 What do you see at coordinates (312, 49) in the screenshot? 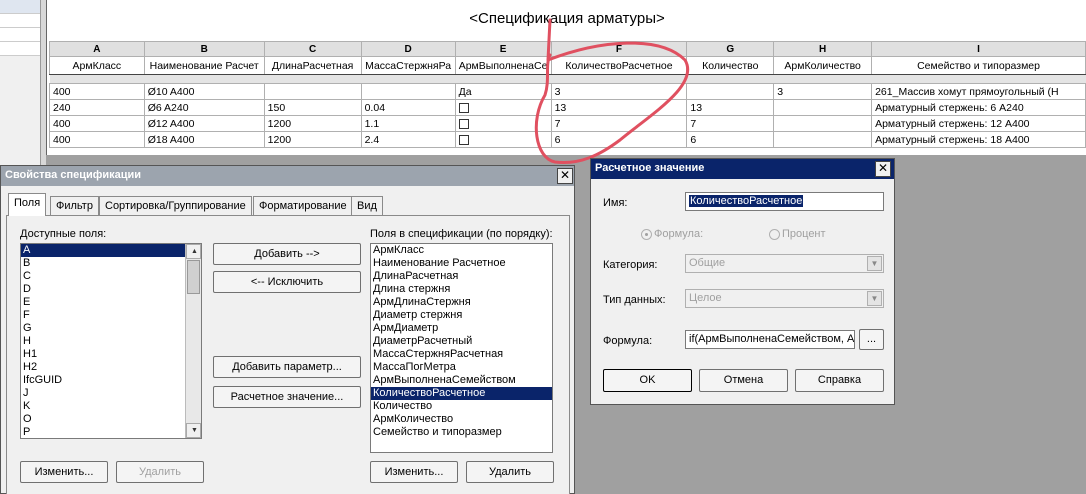
I see `column-letter: C` at bounding box center [312, 49].